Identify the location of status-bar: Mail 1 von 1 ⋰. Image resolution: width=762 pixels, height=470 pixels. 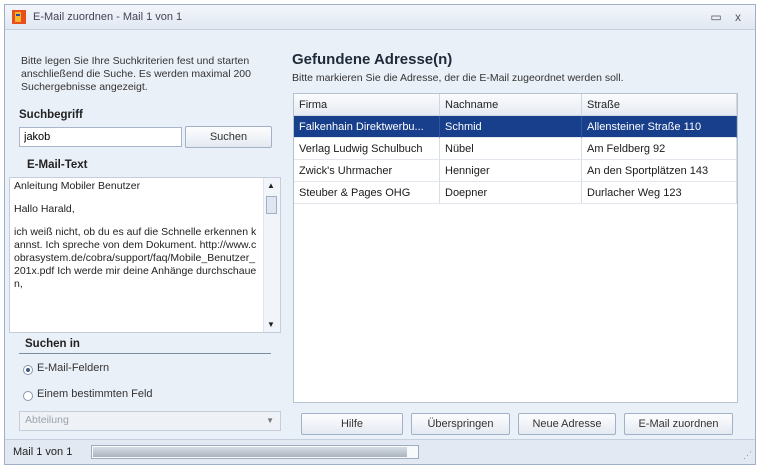
(380, 451).